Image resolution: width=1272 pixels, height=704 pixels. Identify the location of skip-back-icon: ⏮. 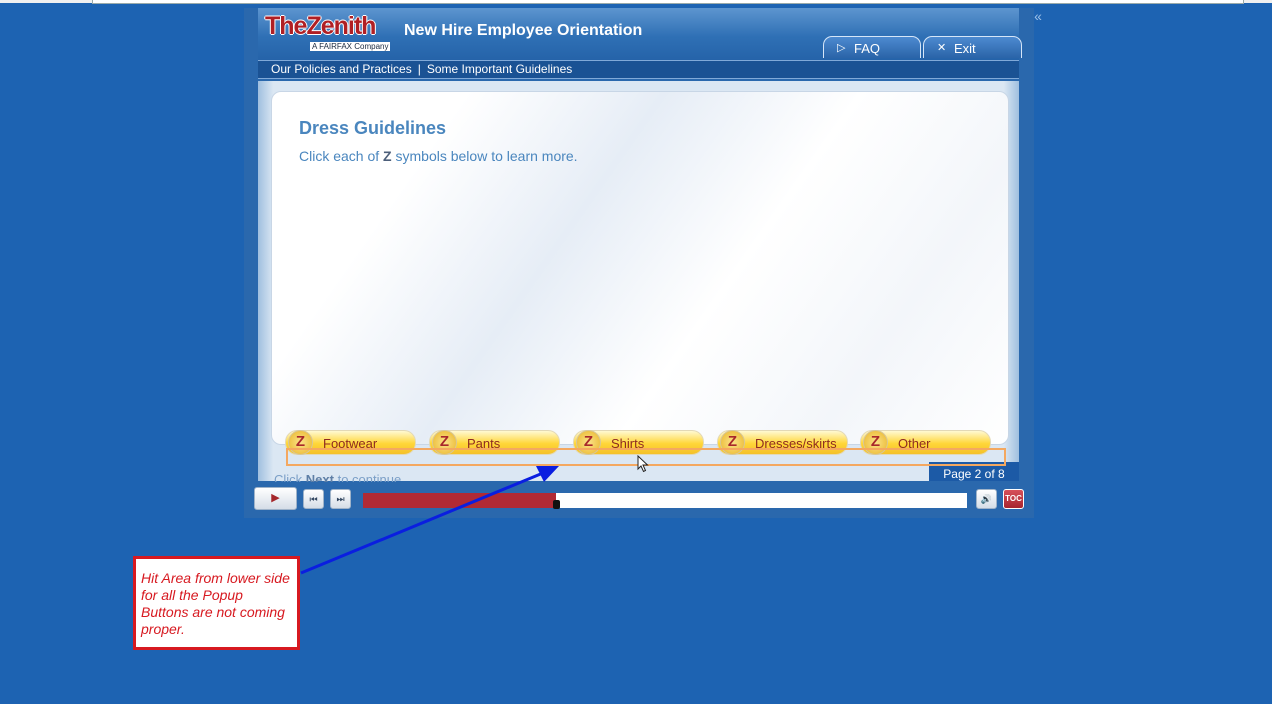
(313, 499).